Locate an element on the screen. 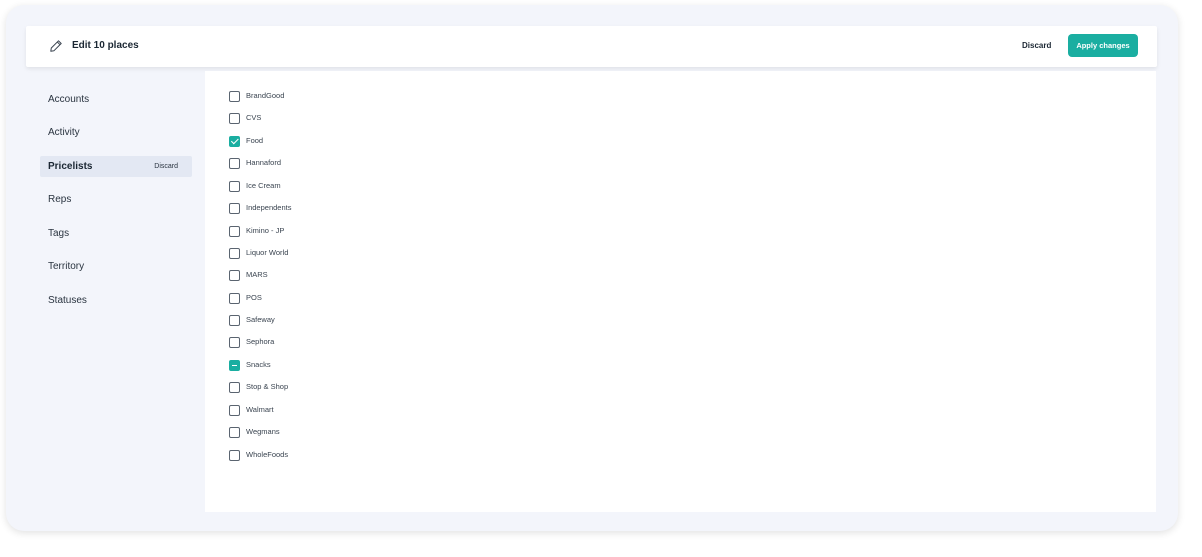 This screenshot has height=557, width=1202. pricelist-option-mars: MARS is located at coordinates (248, 275).